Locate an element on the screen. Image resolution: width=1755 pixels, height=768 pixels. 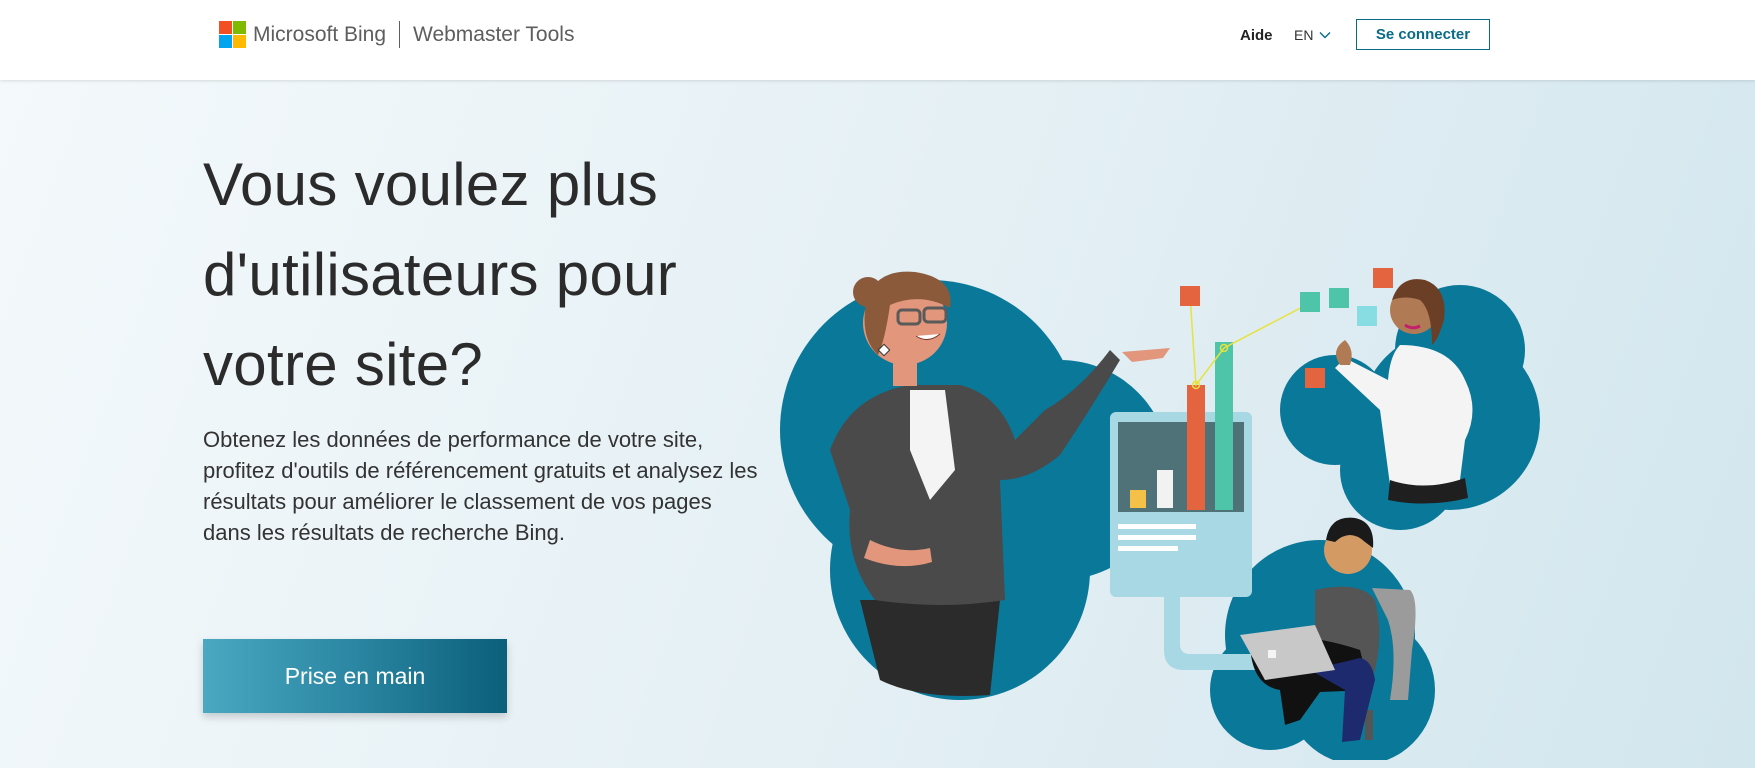
get-started-button: Prise en main is located at coordinates (355, 676).